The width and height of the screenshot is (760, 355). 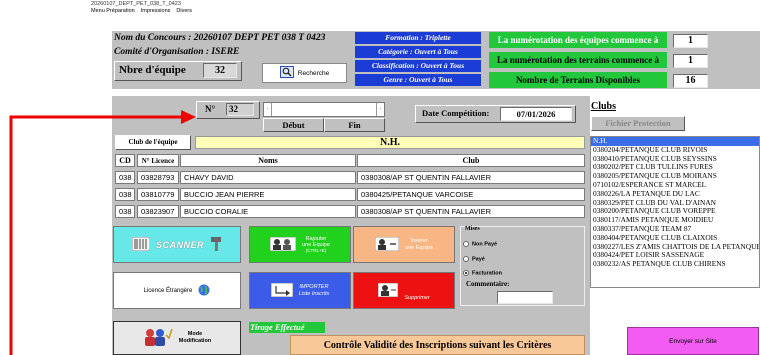 I want to click on mode-label-line1: Mode, so click(x=195, y=334).